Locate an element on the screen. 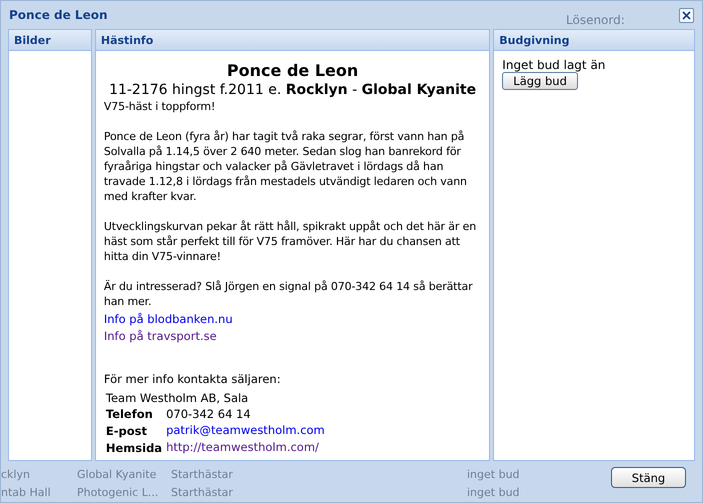  contact-label: Telefon is located at coordinates (129, 414).